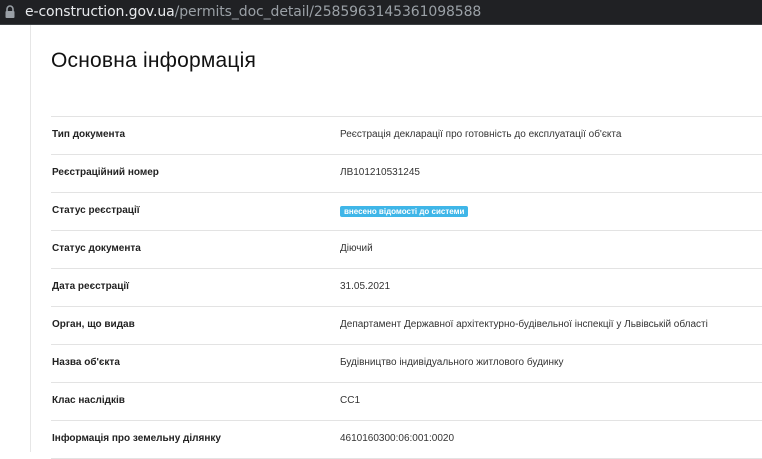 This screenshot has height=459, width=762. What do you see at coordinates (328, 12) in the screenshot?
I see `url-path: /permits_doc_detail/2585963145361098588` at bounding box center [328, 12].